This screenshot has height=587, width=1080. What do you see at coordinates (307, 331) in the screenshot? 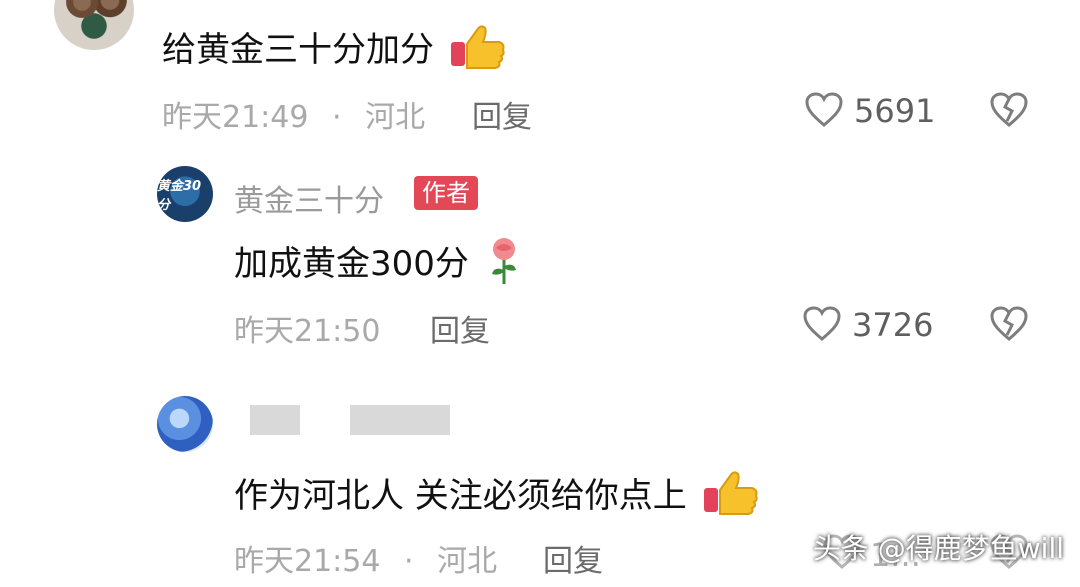
I see `timestamp: 昨天21:50` at bounding box center [307, 331].